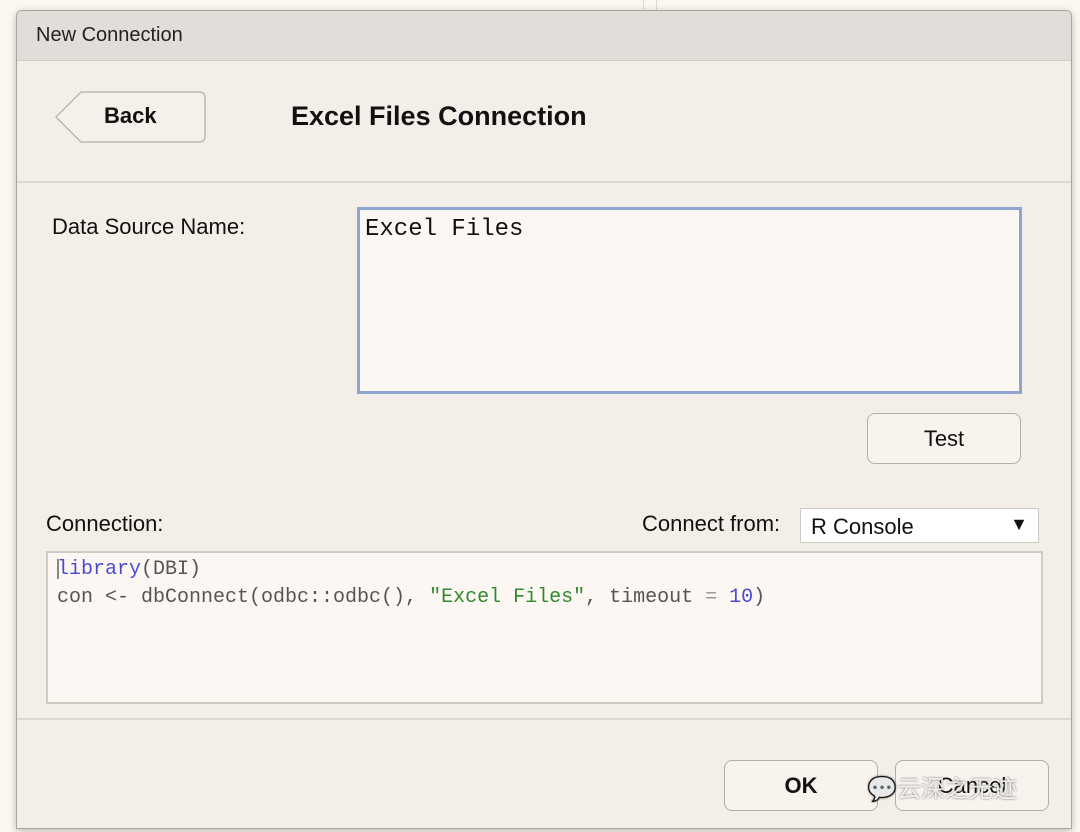  What do you see at coordinates (544, 36) in the screenshot?
I see `dialog-titlebar: New Connection` at bounding box center [544, 36].